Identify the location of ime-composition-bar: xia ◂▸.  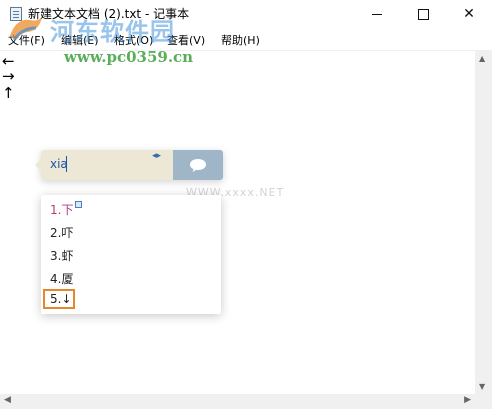
(129, 165).